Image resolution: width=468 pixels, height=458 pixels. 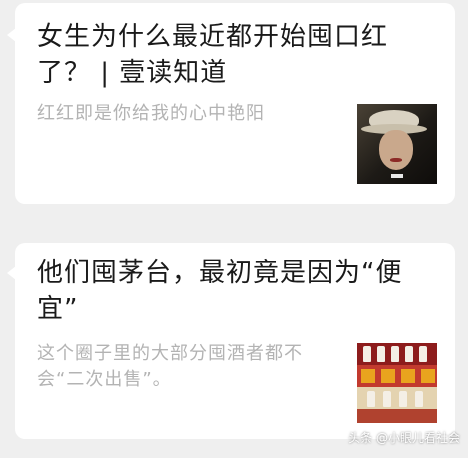 I want to click on article-title: 女生为什么最近都开始囤口红了？ | 壹读知道, so click(x=237, y=55).